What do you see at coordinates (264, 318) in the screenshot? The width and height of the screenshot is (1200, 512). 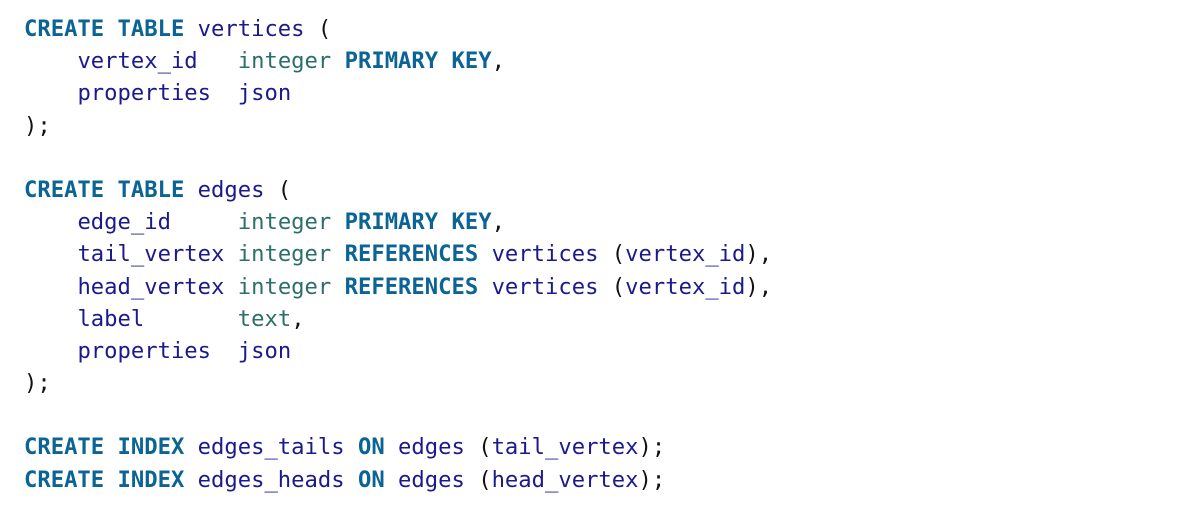 I see `sql-type: text` at bounding box center [264, 318].